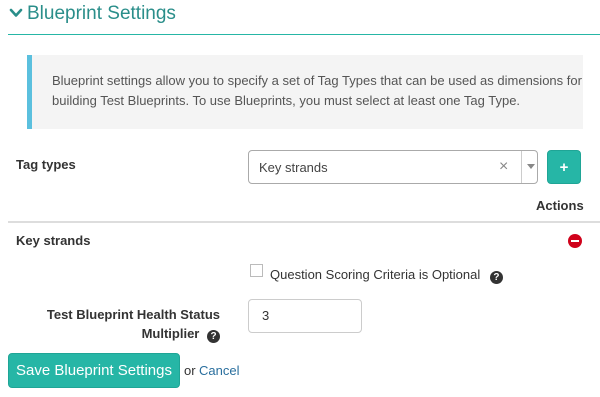  Describe the element at coordinates (120, 333) in the screenshot. I see `multiplier-label-line-2: Multiplier ?` at that location.